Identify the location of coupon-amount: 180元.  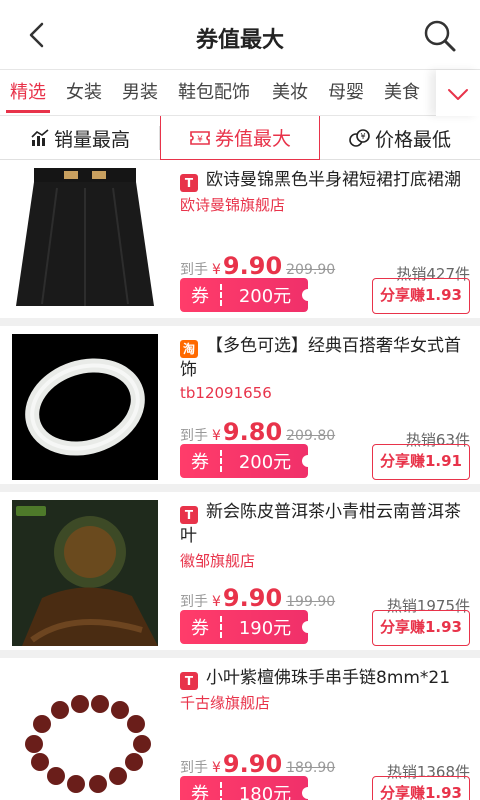
(265, 792).